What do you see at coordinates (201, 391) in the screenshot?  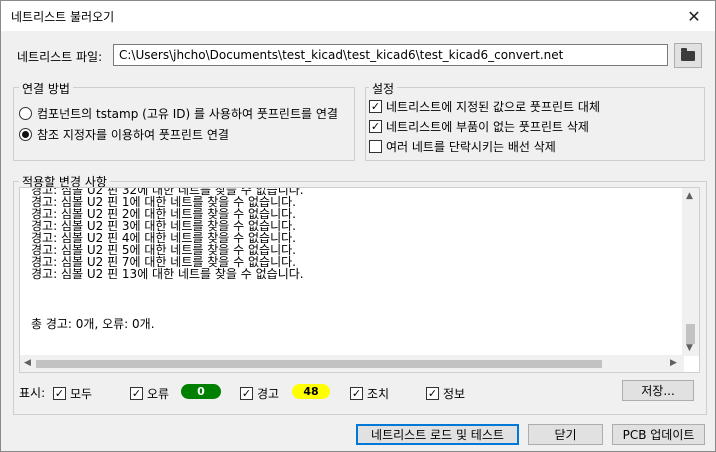 I see `error-count-badge: 0` at bounding box center [201, 391].